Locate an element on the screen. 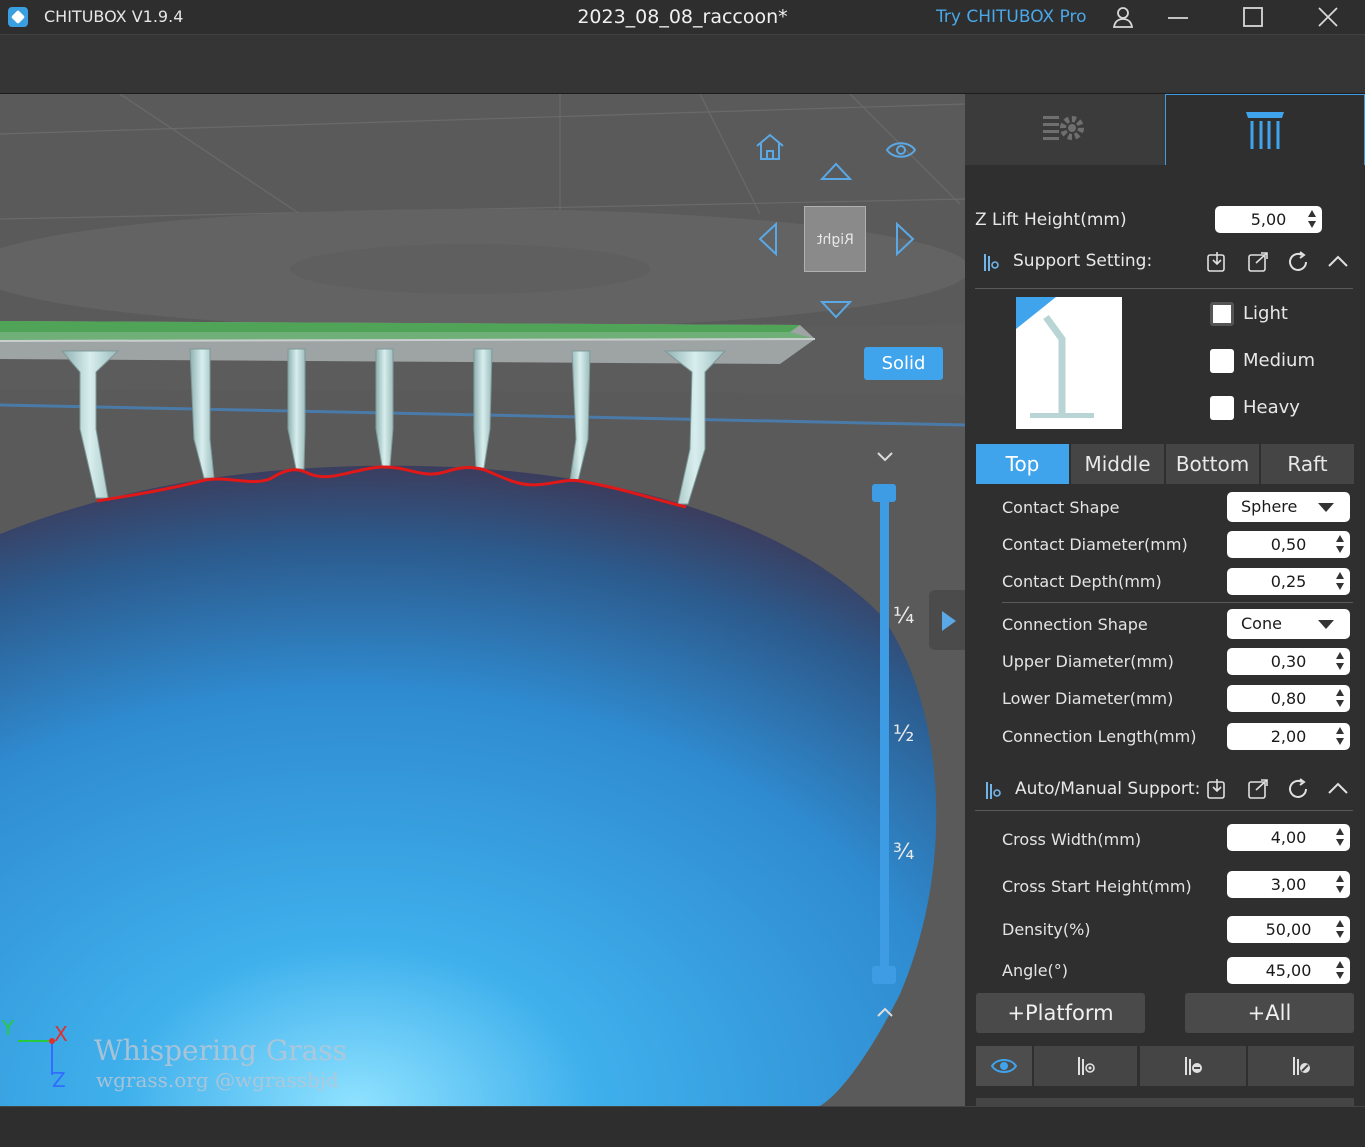 Image resolution: width=1365 pixels, height=1147 pixels. axis-z-label: Z is located at coordinates (59, 1080).